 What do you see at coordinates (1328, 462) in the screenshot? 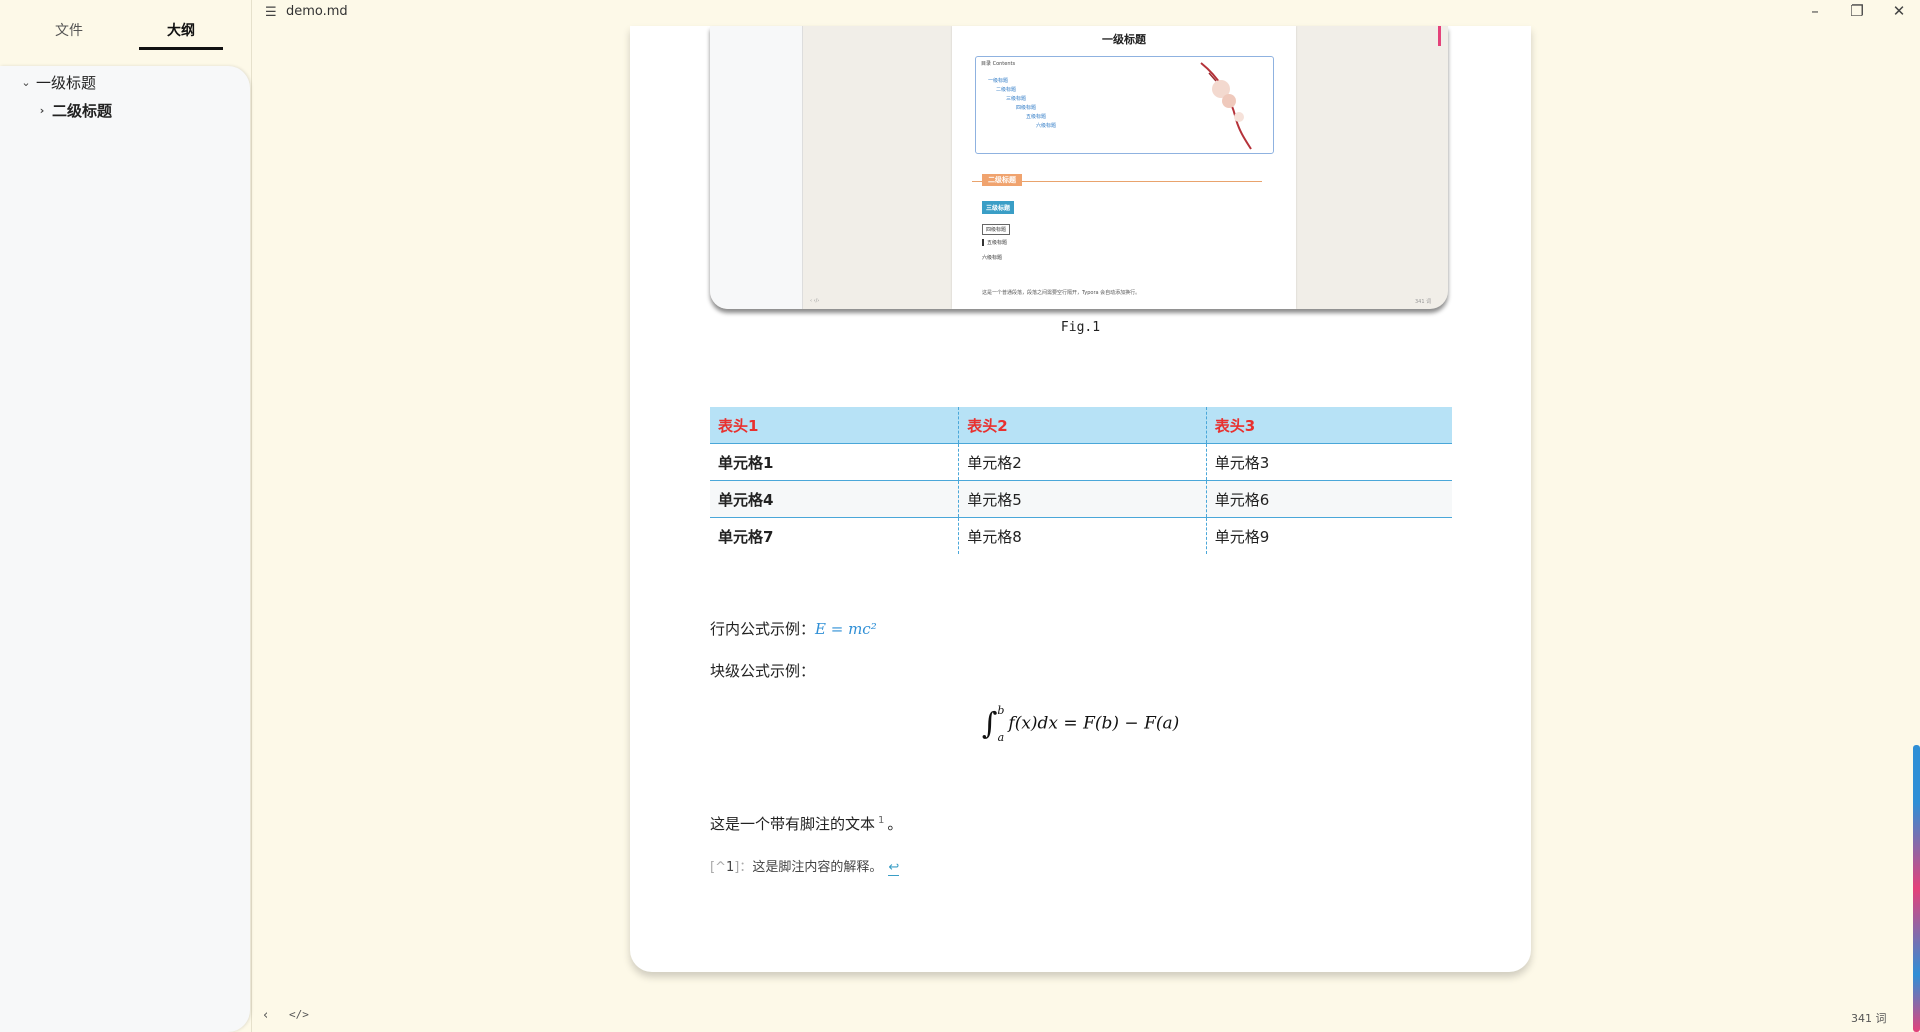
I see `table-cell: 单元格3` at bounding box center [1328, 462].